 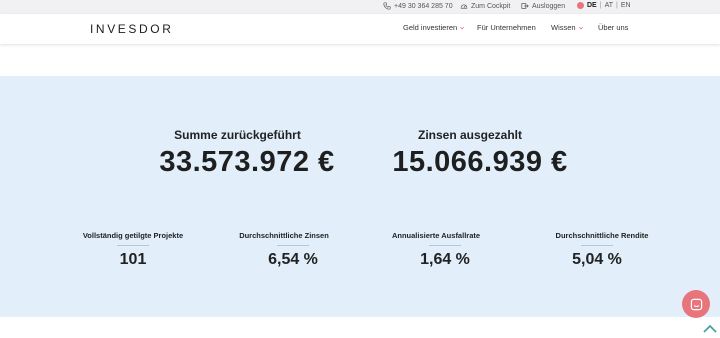 What do you see at coordinates (445, 259) in the screenshot?
I see `stat-value-ausfallrate: 1,64 %` at bounding box center [445, 259].